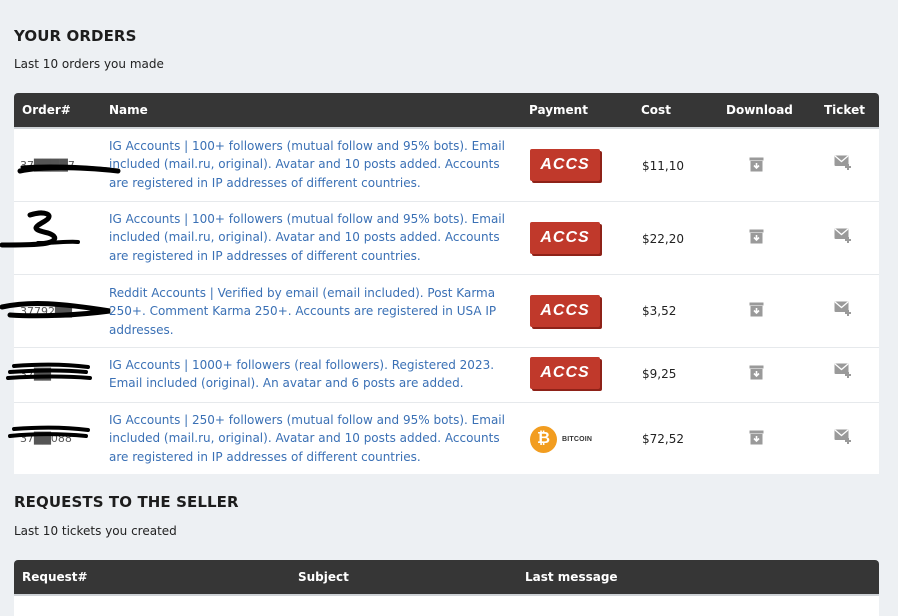  I want to click on col-subject: Subject, so click(323, 577).